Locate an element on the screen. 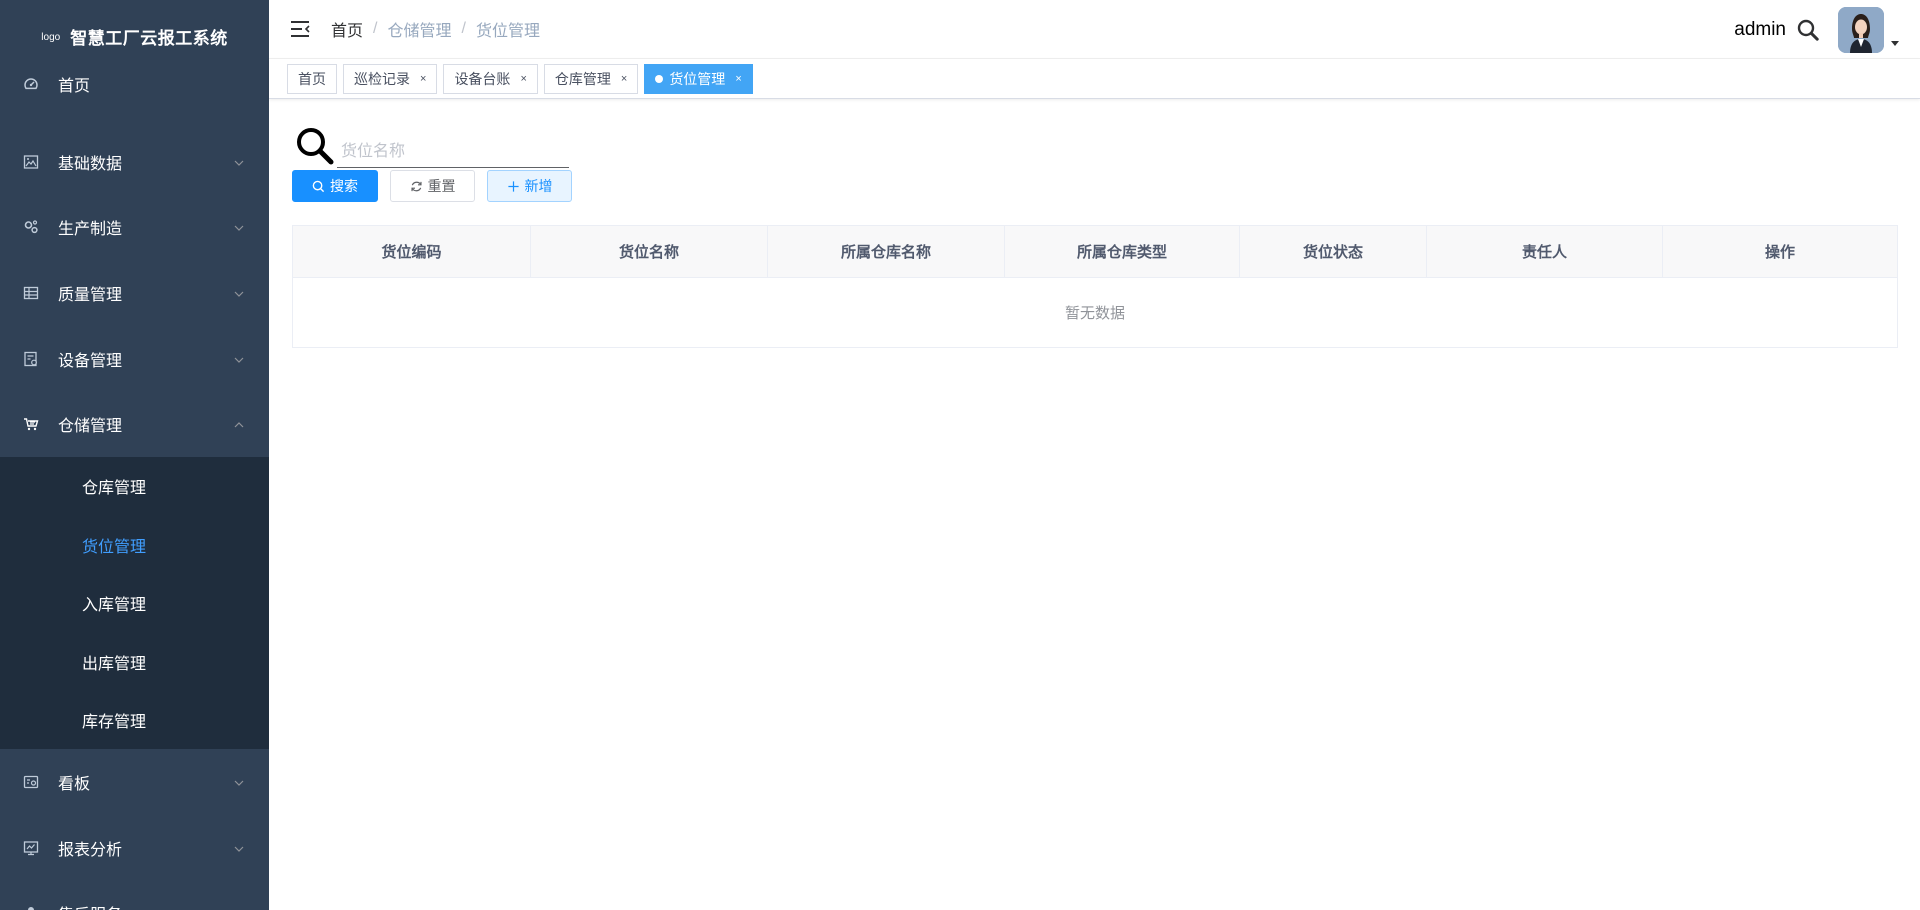  sidebar-item-label: 首页 is located at coordinates (74, 86).